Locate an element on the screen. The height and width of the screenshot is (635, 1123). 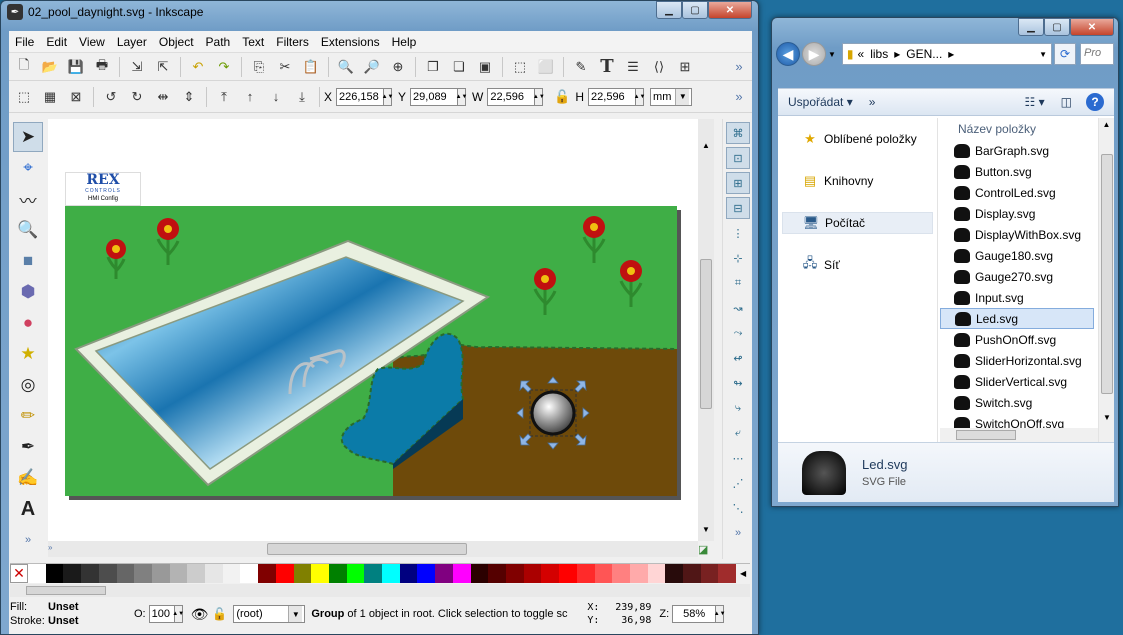
snap-bbox-edge-icon: ⊞ is located at coordinates (738, 183).